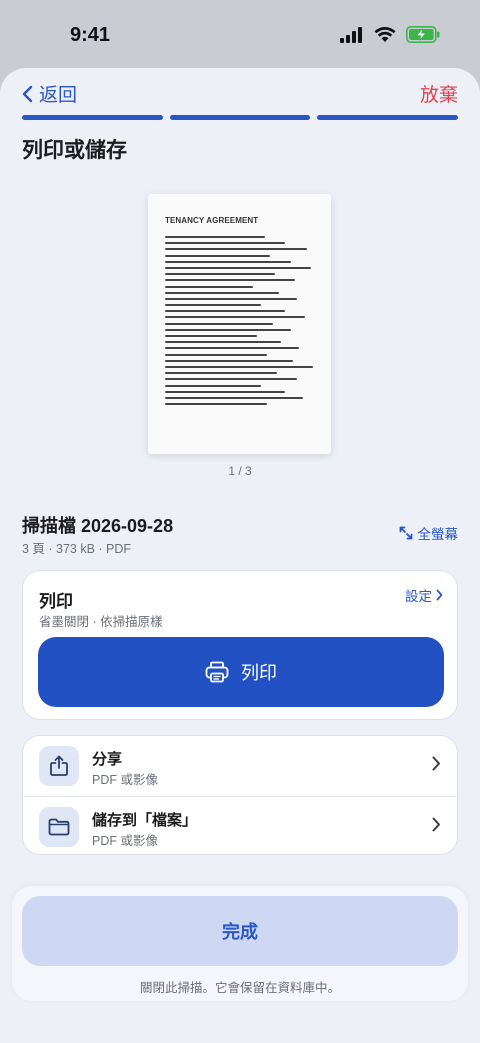 The image size is (480, 1043). What do you see at coordinates (145, 820) in the screenshot?
I see `save-to-files-title: 儲存到「檔案」` at bounding box center [145, 820].